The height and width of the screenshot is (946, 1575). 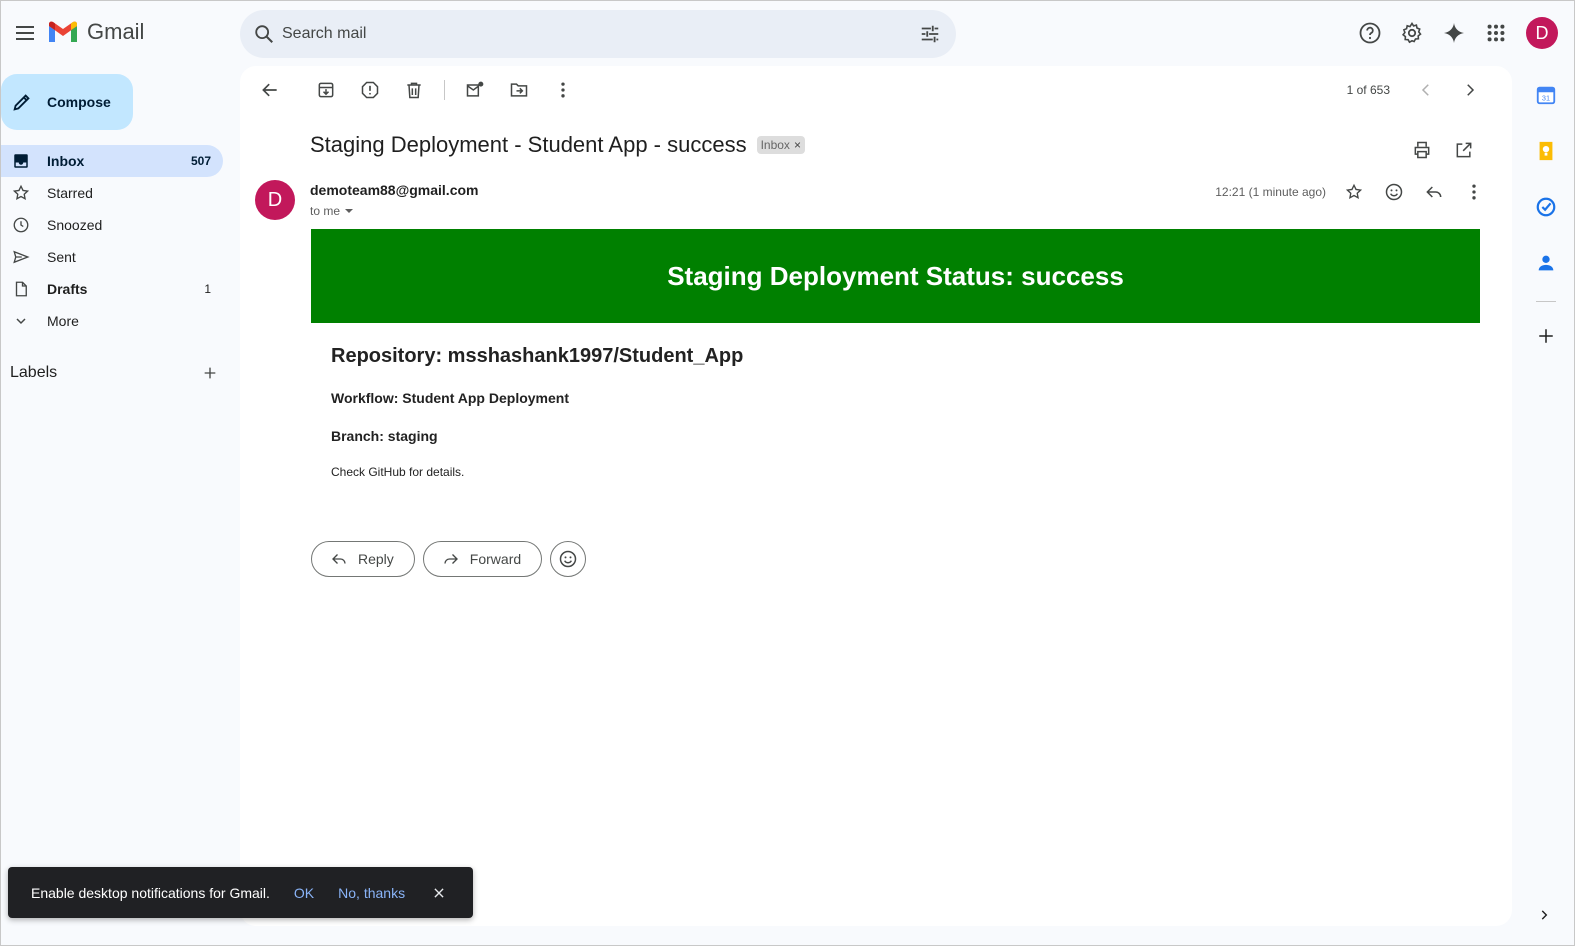 I want to click on prev-chevron-icon, so click(x=1426, y=90).